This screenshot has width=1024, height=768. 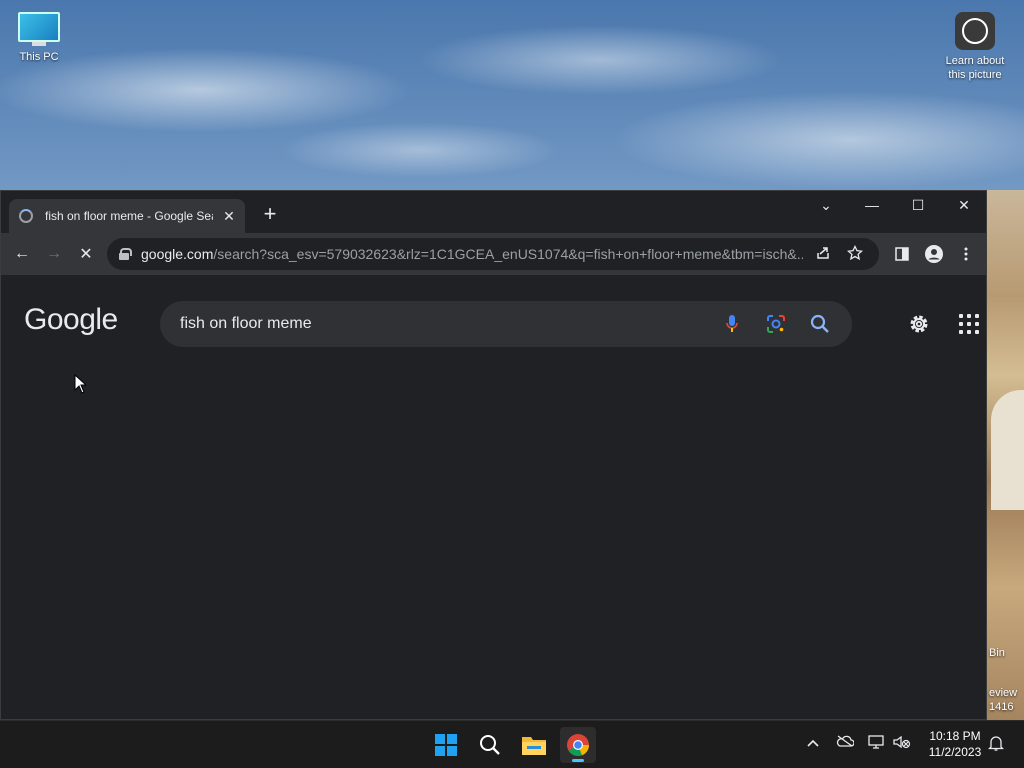 What do you see at coordinates (902, 743) in the screenshot?
I see `volume-muted-icon` at bounding box center [902, 743].